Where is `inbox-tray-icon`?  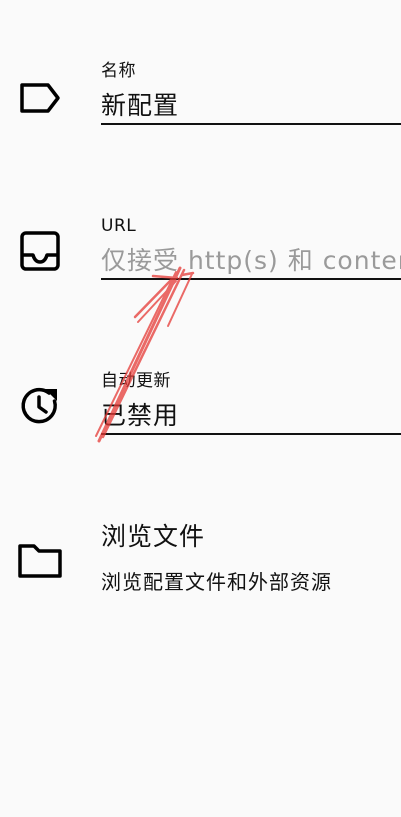 inbox-tray-icon is located at coordinates (40, 251).